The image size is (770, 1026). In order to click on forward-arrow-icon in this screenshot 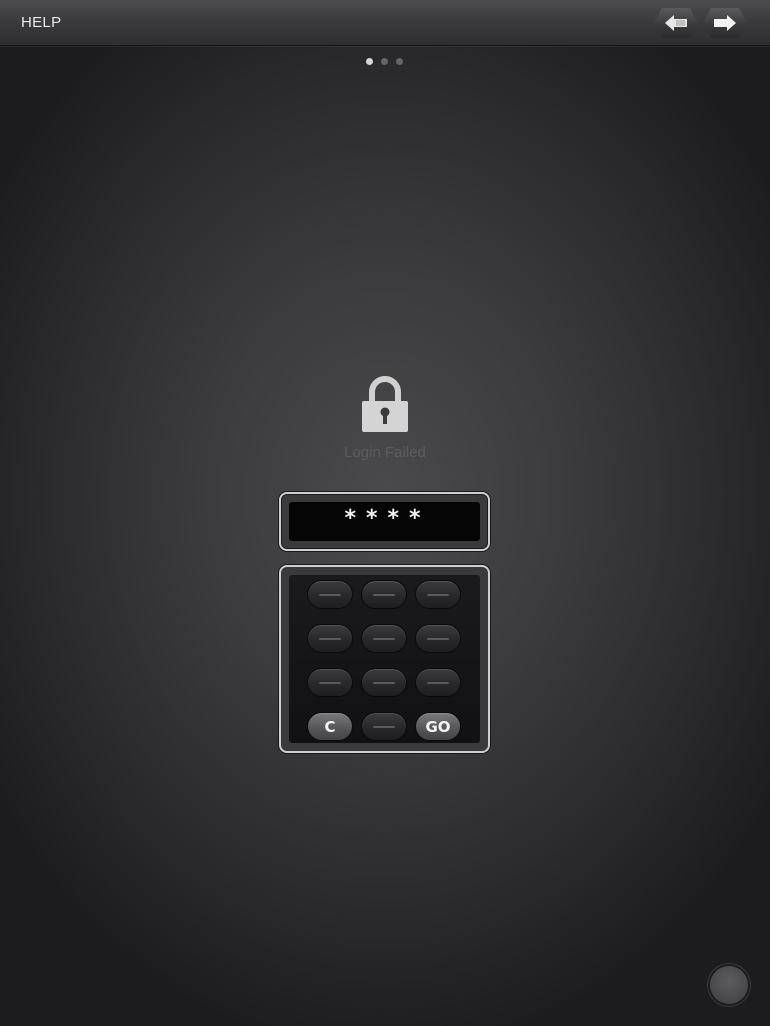, I will do `click(725, 23)`.